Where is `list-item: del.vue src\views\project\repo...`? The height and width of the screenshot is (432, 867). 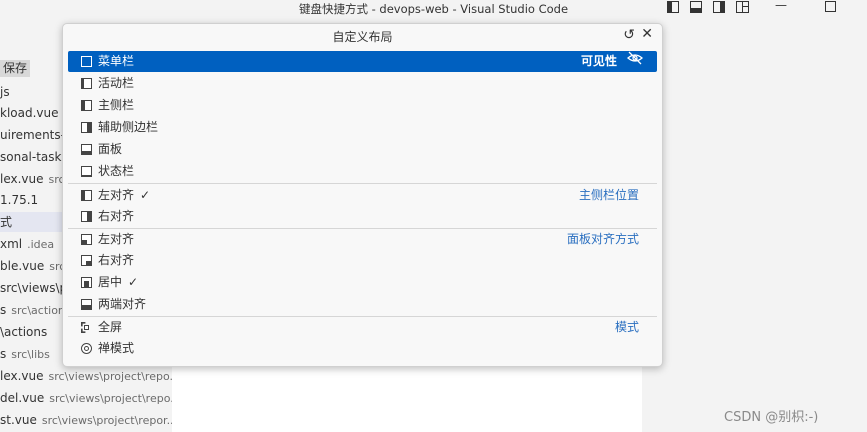 list-item: del.vue src\views\project\repo... is located at coordinates (86, 398).